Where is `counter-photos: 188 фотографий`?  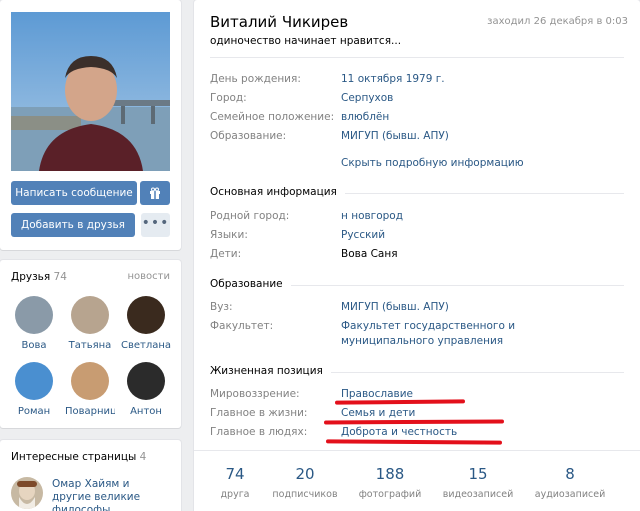 counter-photos: 188 фотографий is located at coordinates (390, 482).